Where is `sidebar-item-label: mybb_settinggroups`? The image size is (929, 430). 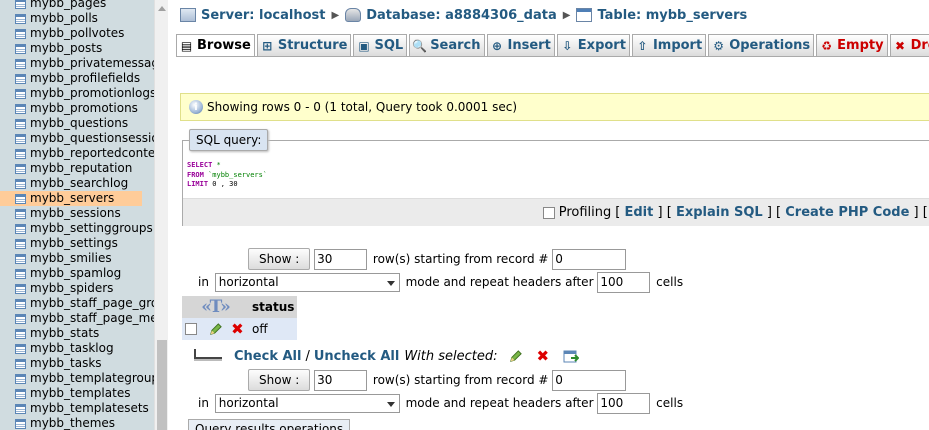
sidebar-item-label: mybb_settinggroups is located at coordinates (91, 228).